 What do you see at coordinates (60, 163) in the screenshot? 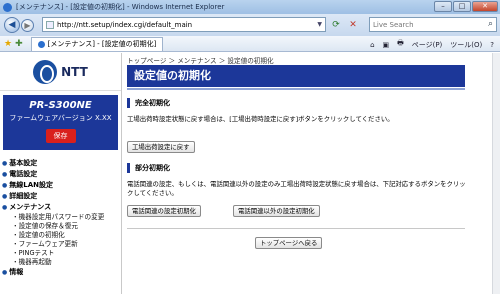
I see `menu-item-basic: ● 基本設定` at bounding box center [60, 163].